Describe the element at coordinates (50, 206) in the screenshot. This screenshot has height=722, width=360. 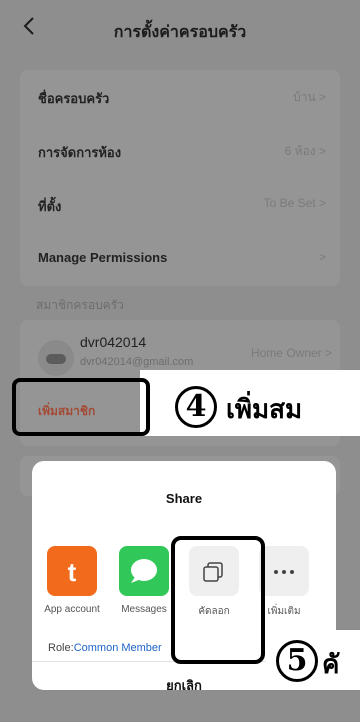
I see `settings-label: ที่ตั้ง` at that location.